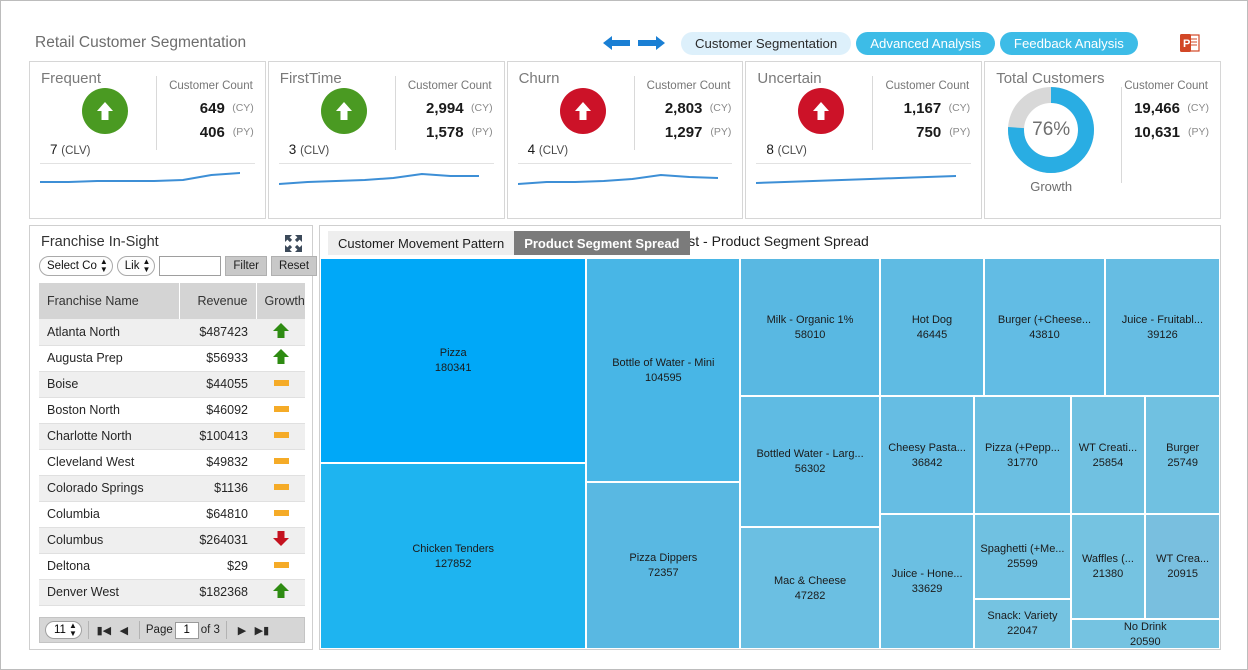 The image size is (1248, 670). I want to click on table-row: Columbus $264031, so click(172, 540).